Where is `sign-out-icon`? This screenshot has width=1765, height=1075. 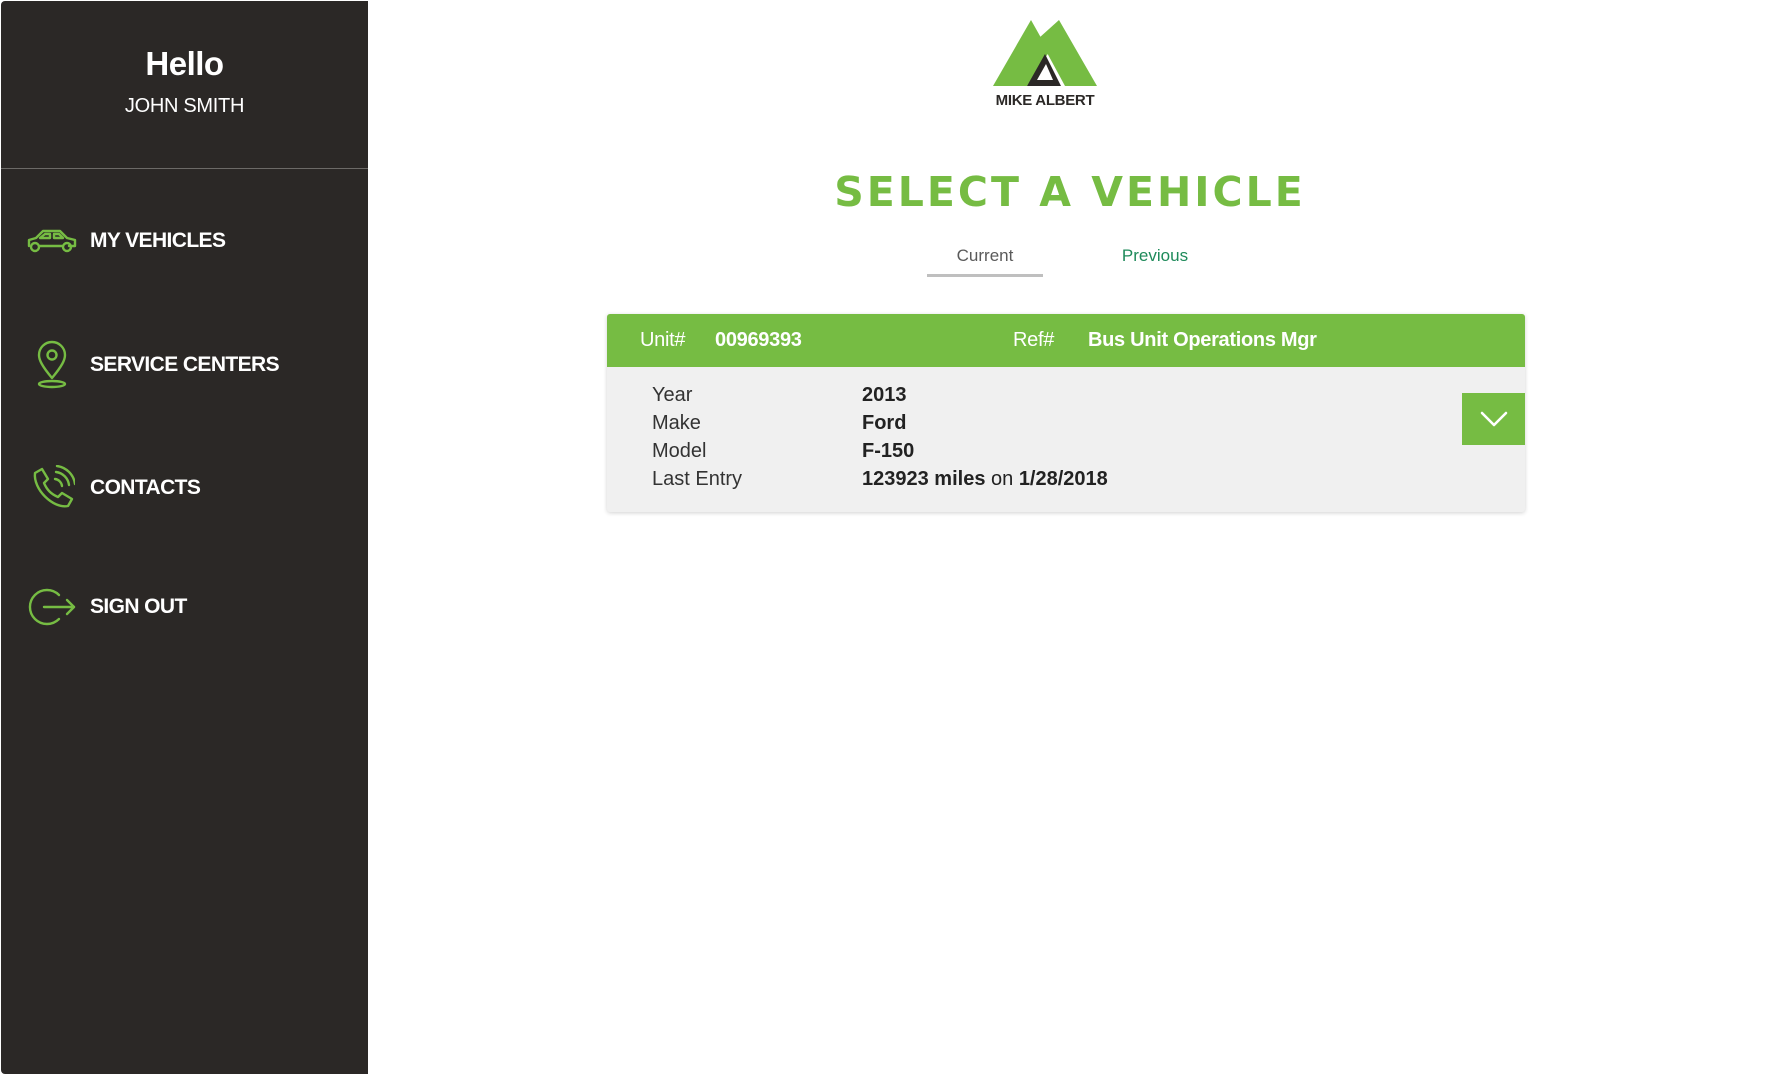 sign-out-icon is located at coordinates (52, 607).